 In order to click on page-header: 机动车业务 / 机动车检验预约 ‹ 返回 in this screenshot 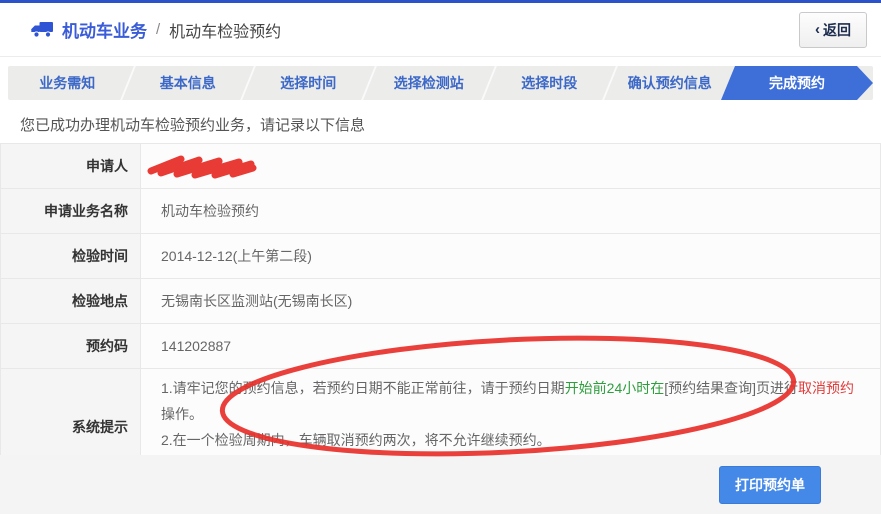, I will do `click(440, 30)`.